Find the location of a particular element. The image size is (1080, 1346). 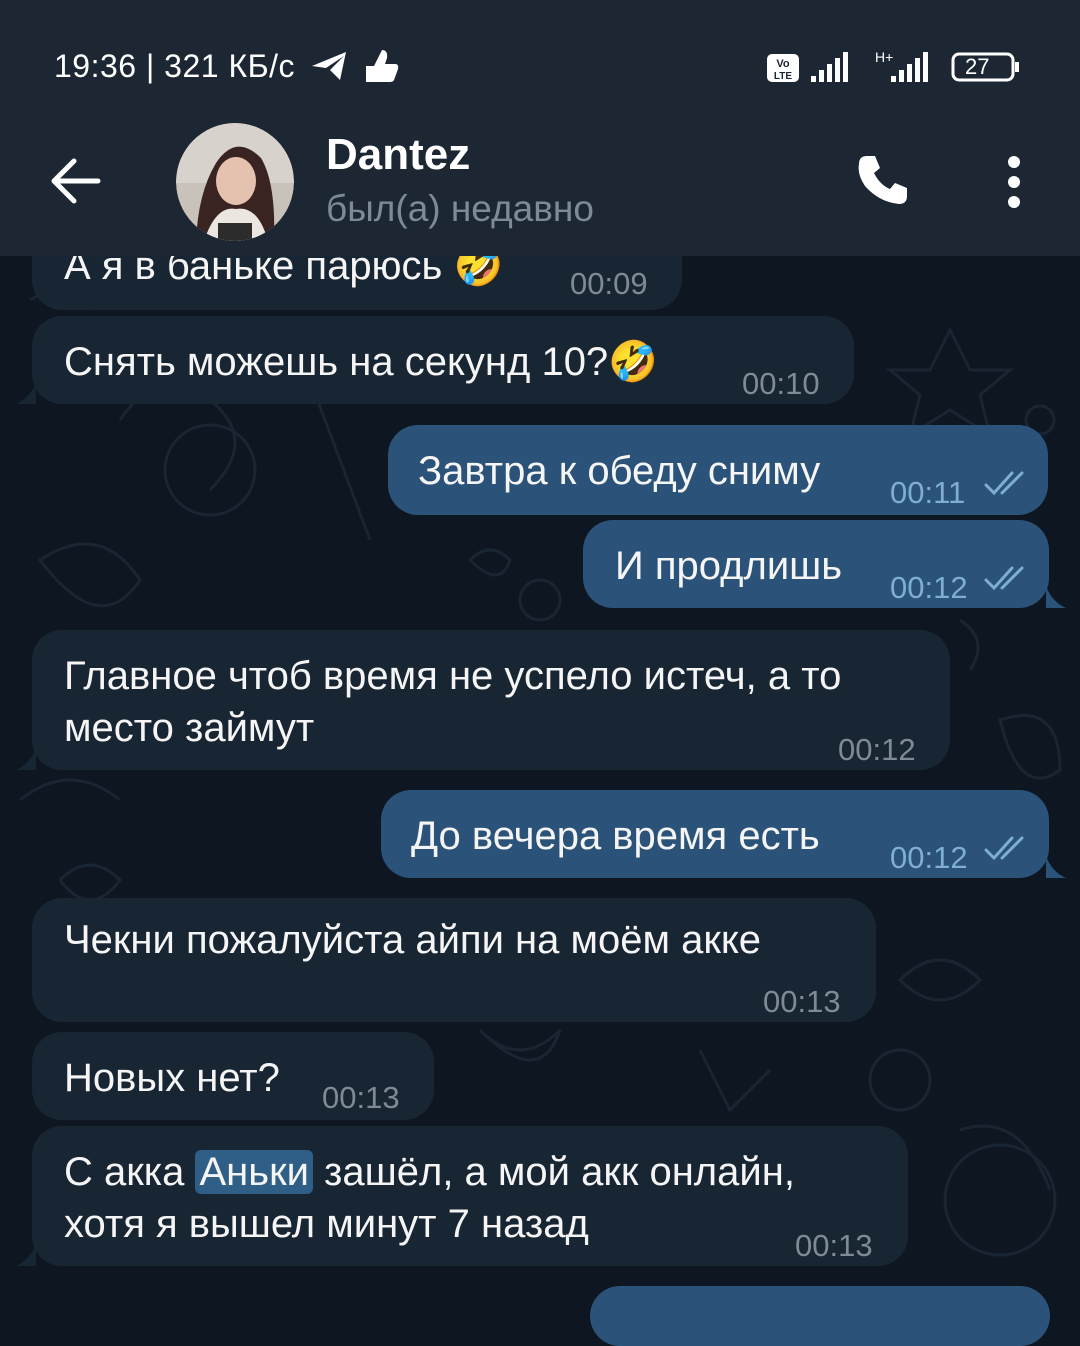

message-text-line1: Главное чтоб время не успело истеч, а то is located at coordinates (453, 676).